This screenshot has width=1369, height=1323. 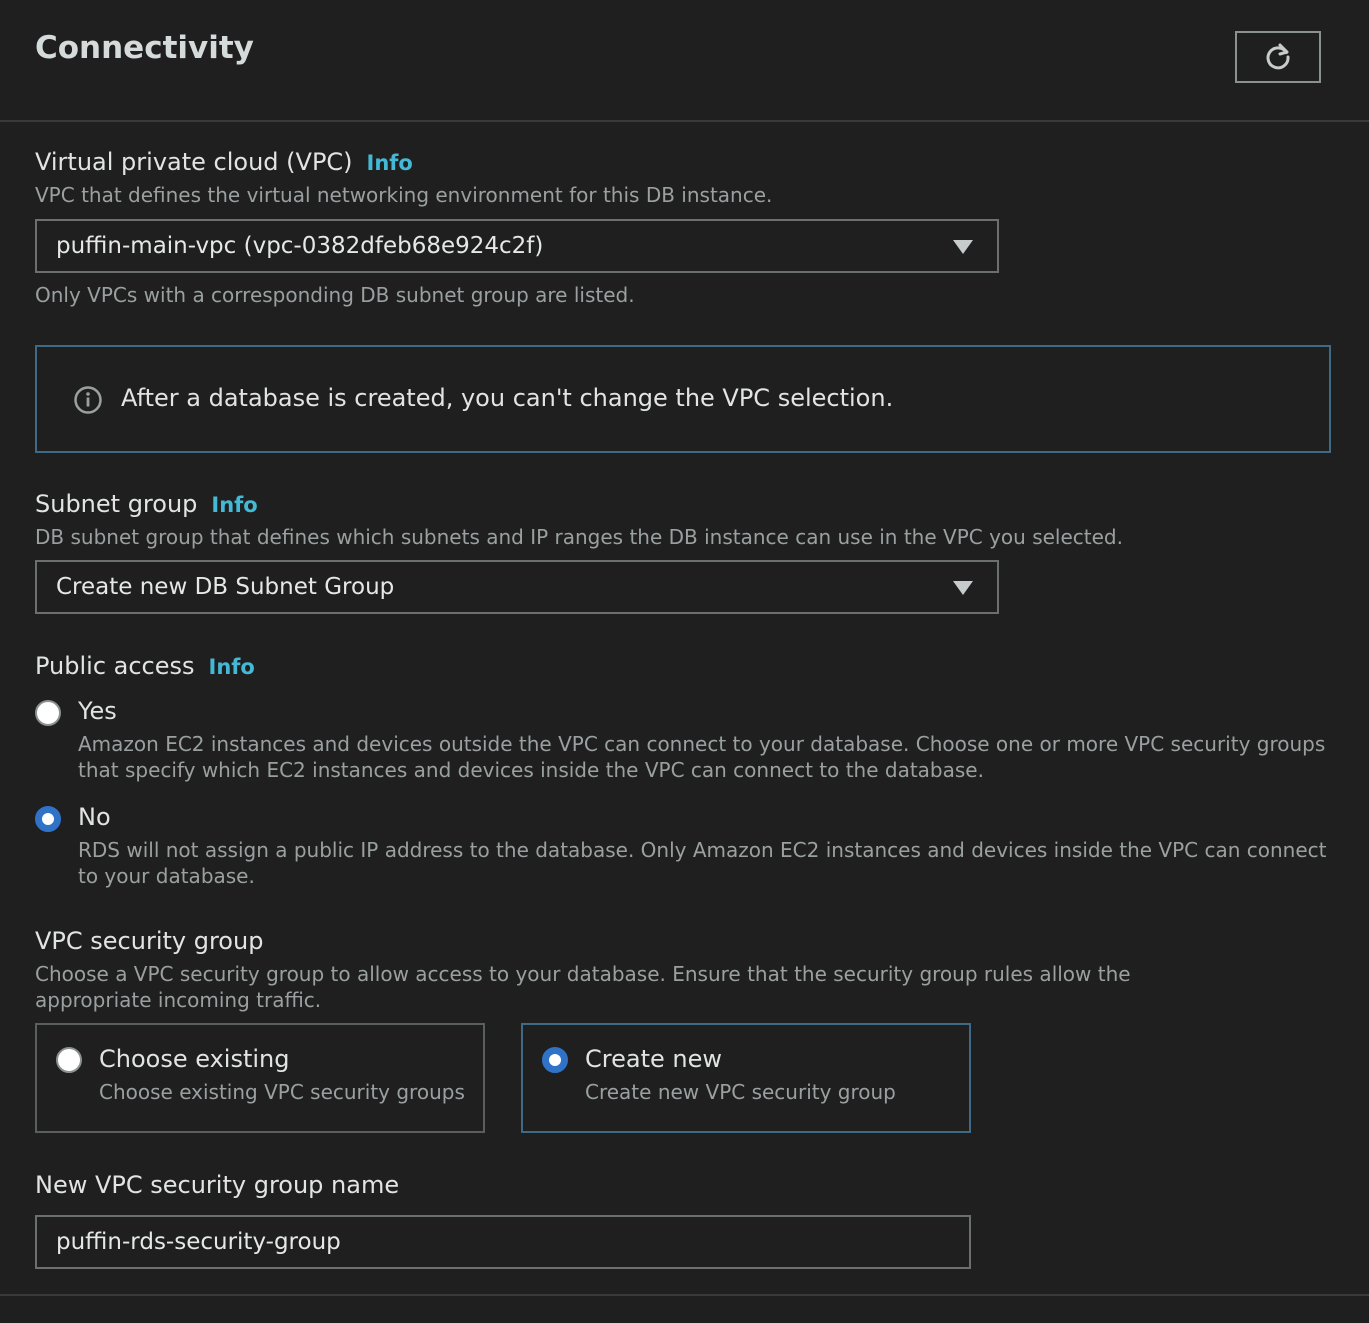 I want to click on public-access-yes-label: Yes, so click(x=97, y=711).